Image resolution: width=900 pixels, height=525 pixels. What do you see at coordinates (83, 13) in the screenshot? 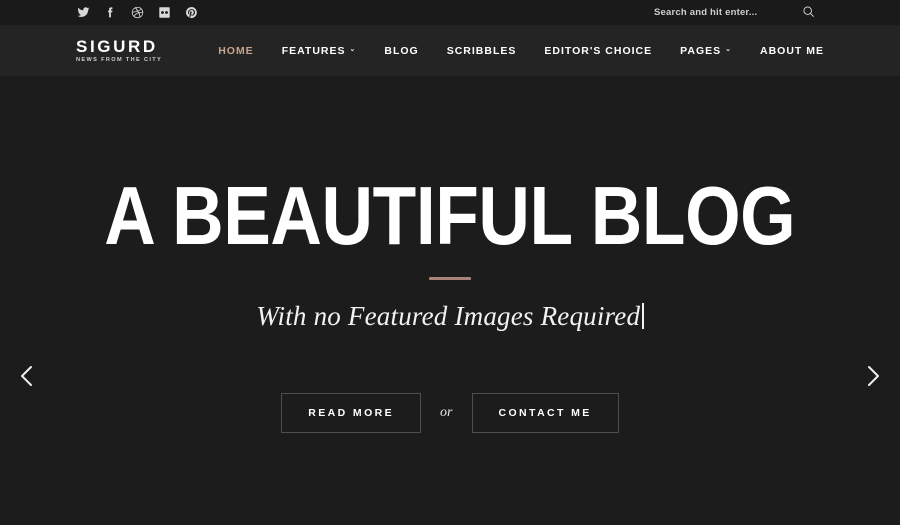
I see `twitter-icon` at bounding box center [83, 13].